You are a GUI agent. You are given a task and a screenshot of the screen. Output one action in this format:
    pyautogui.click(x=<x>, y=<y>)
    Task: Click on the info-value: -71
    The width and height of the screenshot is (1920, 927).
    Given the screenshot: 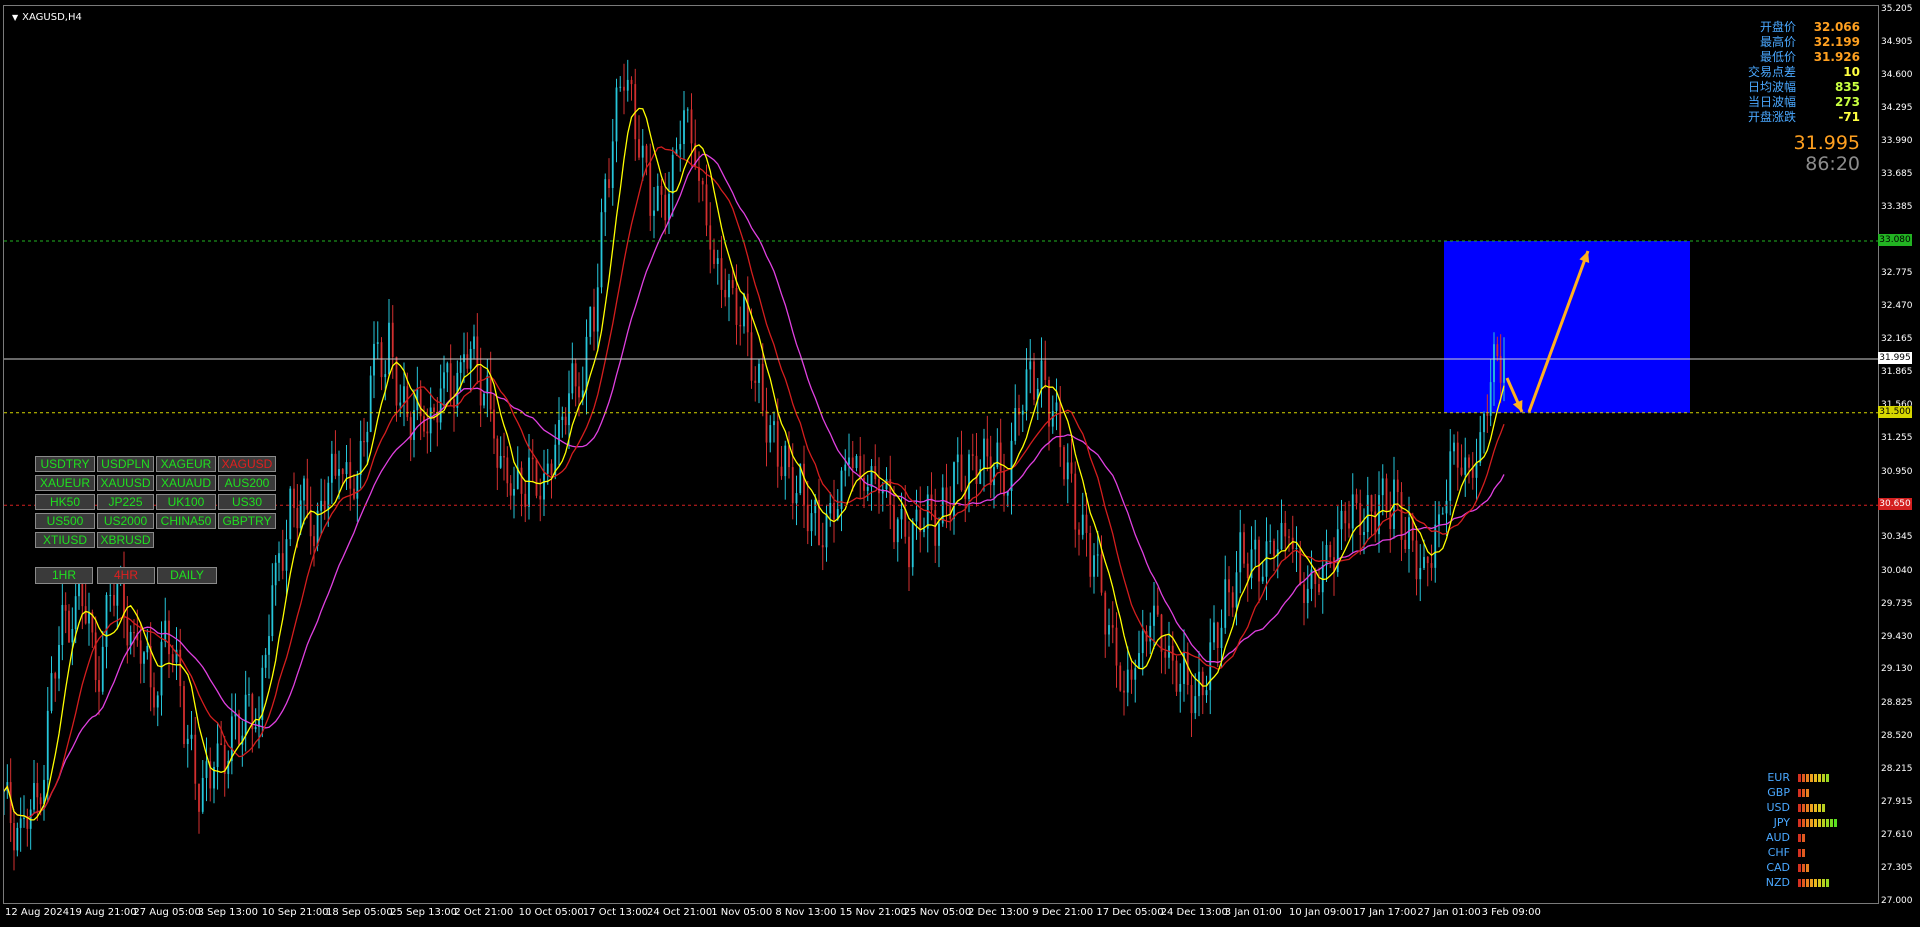 What is the action you would take?
    pyautogui.click(x=1849, y=117)
    